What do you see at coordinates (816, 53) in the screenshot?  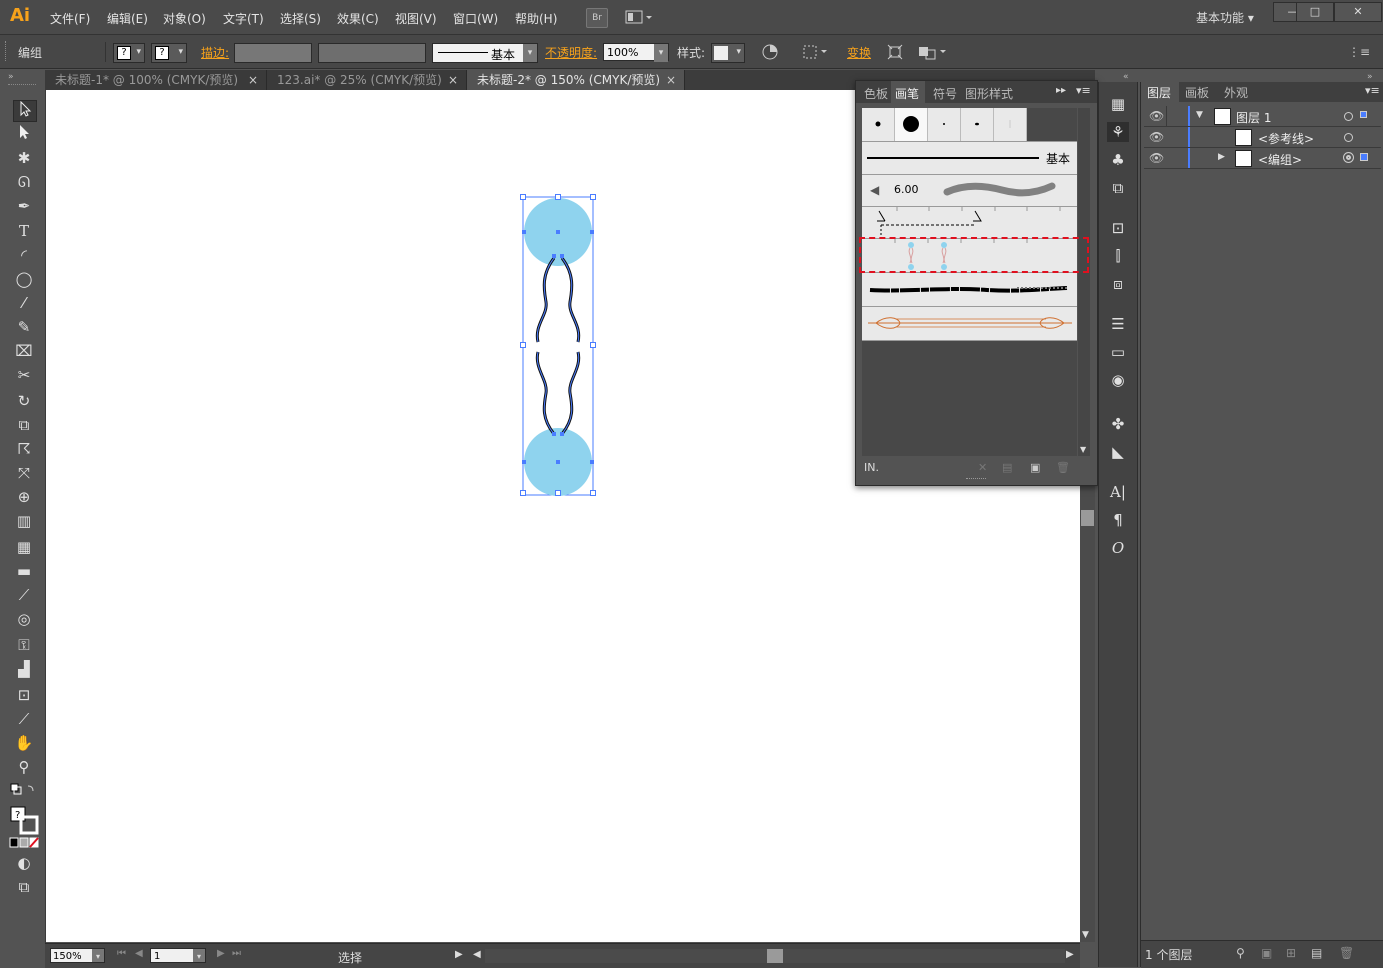 I see `align-options-icon` at bounding box center [816, 53].